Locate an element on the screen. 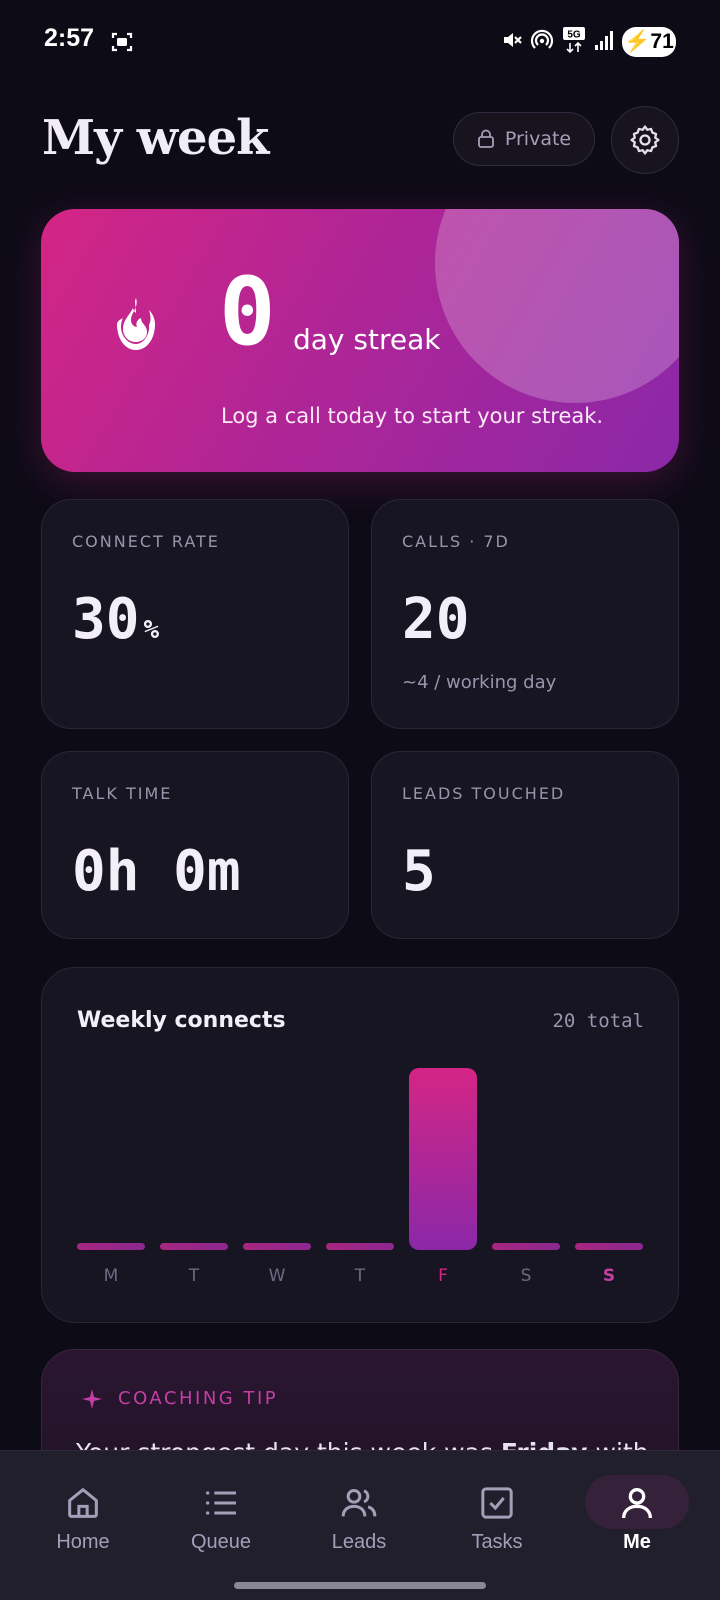  nav-label: Leads is located at coordinates (359, 1542).